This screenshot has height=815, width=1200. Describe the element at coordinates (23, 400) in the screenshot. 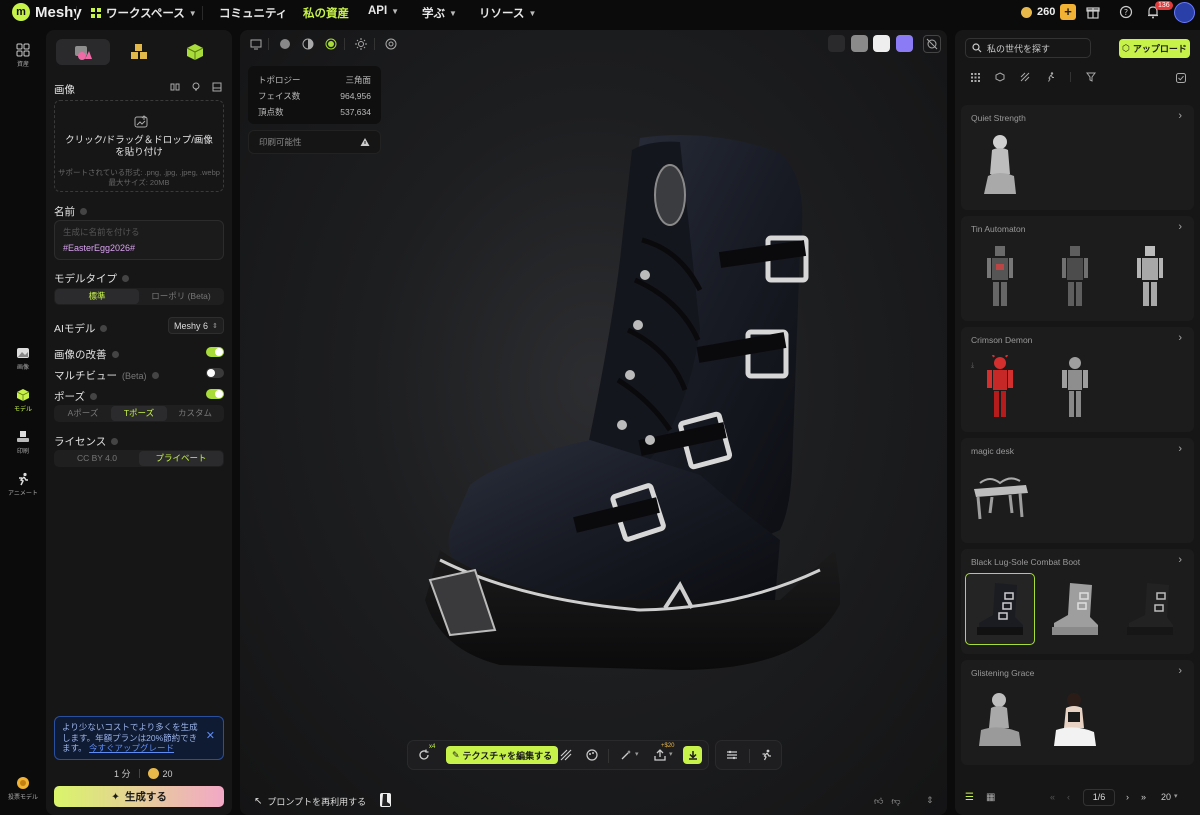

I see `rail-model: モデル` at that location.